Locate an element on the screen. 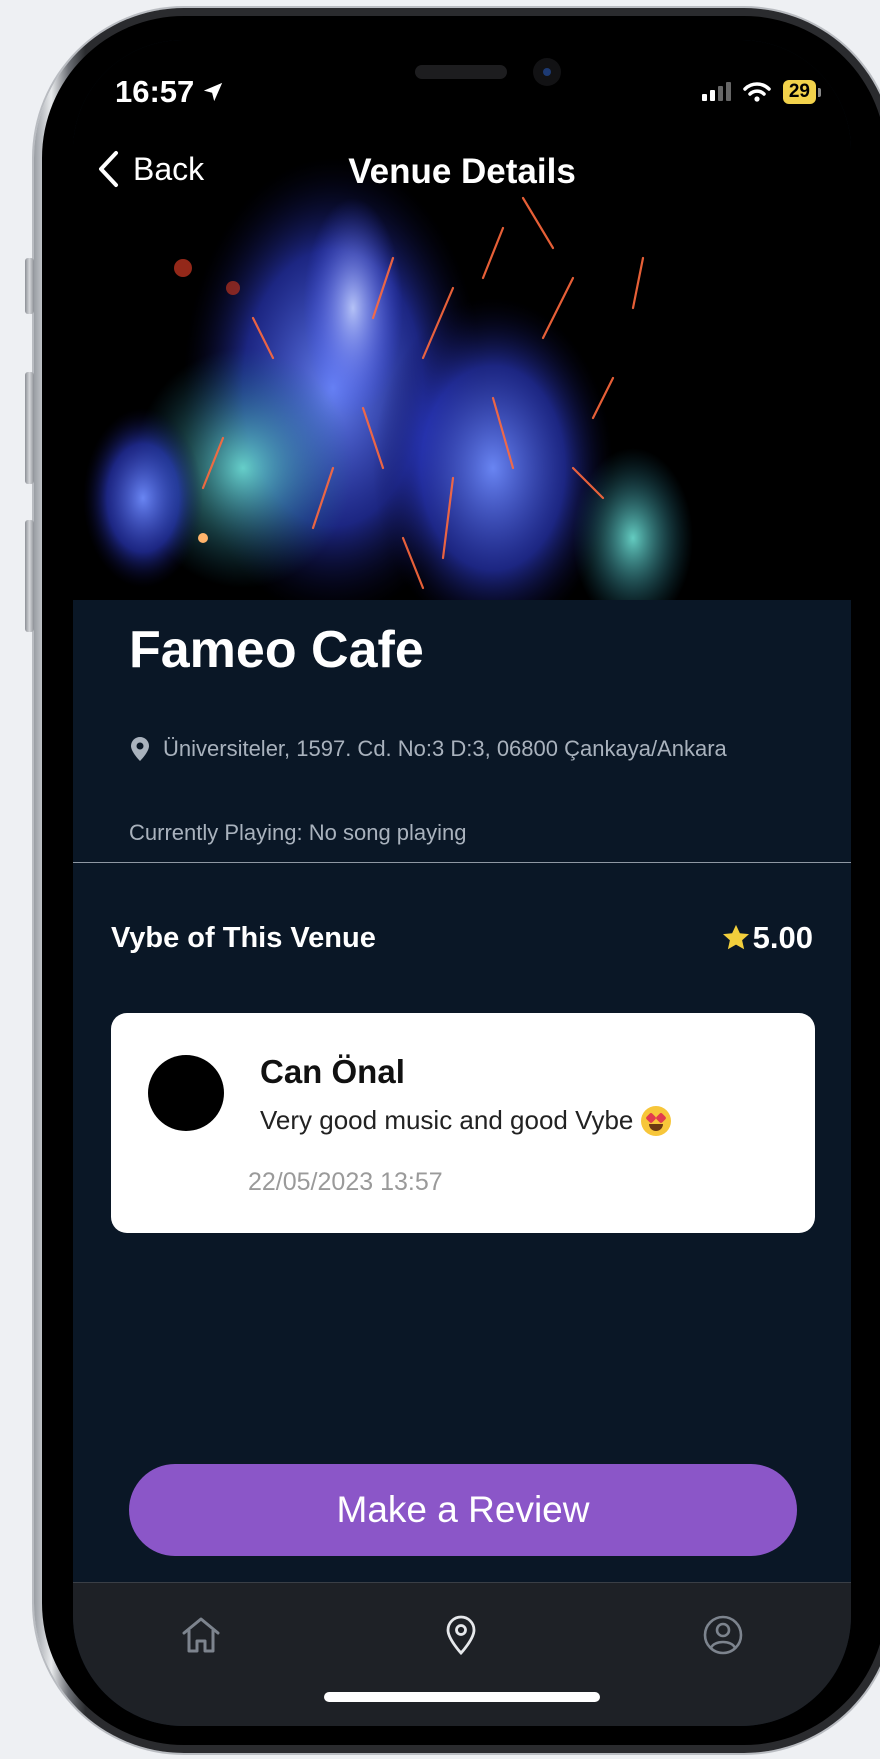 This screenshot has height=1759, width=880. review-text-body: Very good music and good Vybe is located at coordinates (447, 1120).